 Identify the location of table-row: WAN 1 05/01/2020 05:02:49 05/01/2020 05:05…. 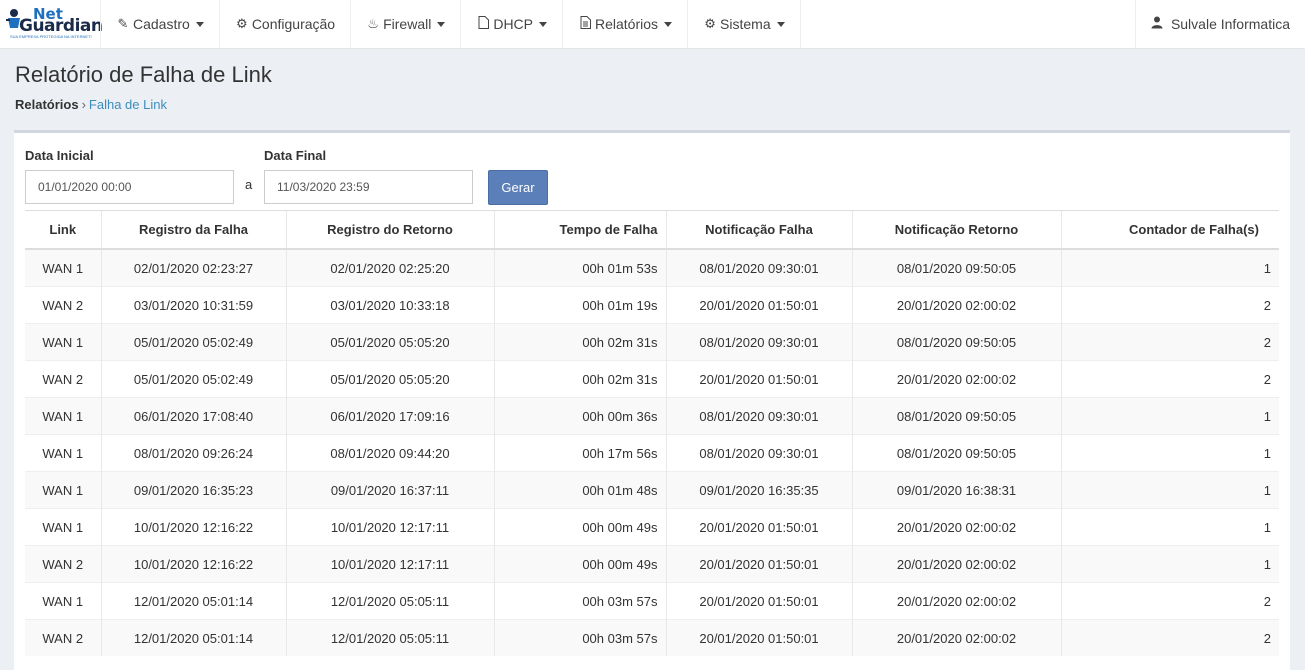
(652, 342).